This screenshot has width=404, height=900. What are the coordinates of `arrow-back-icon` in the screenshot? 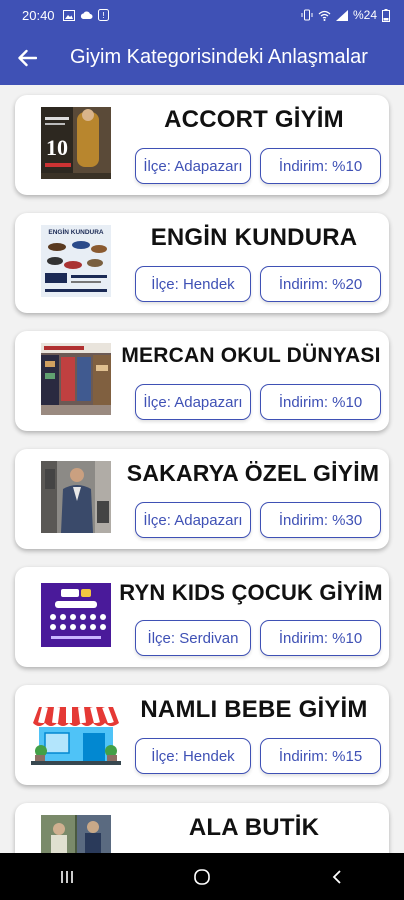 It's located at (27, 57).